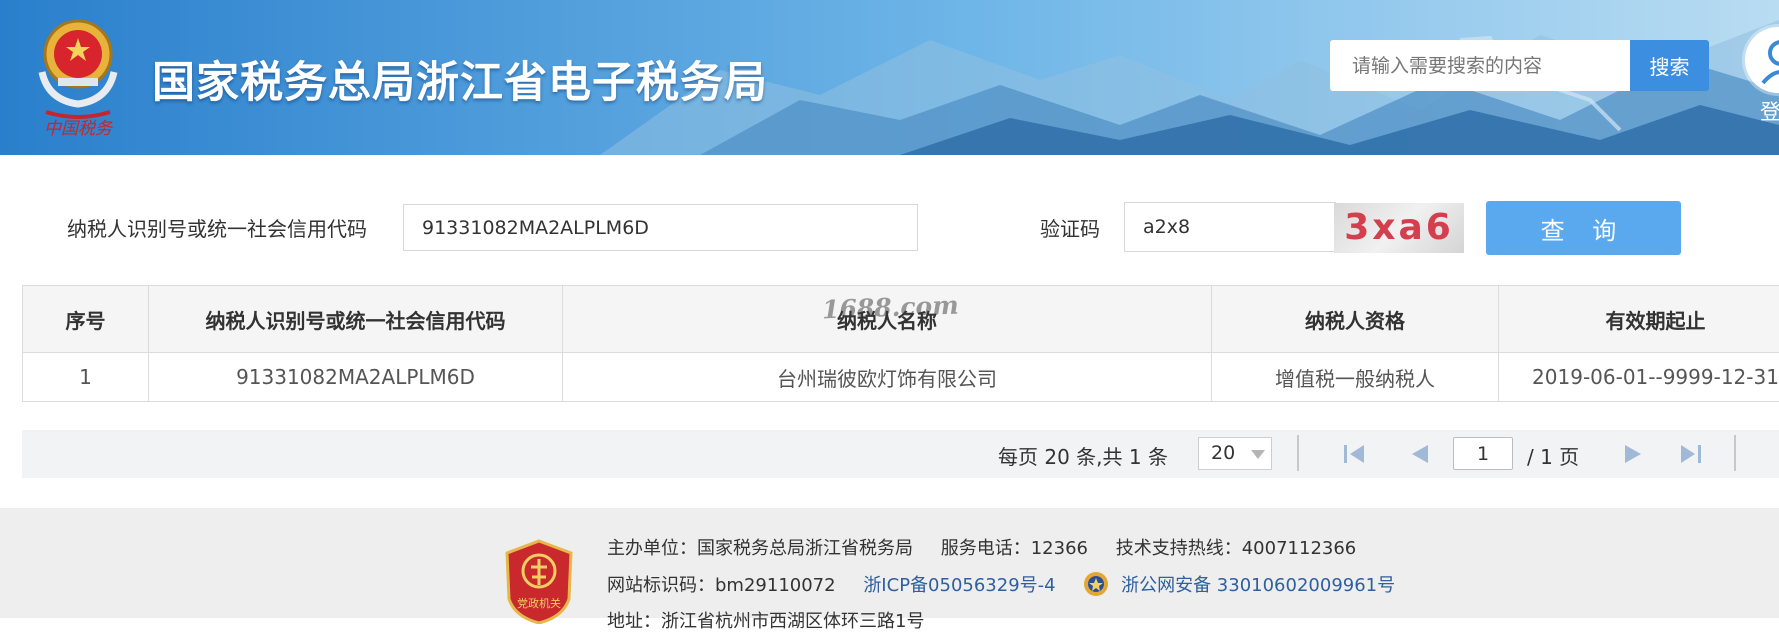  Describe the element at coordinates (1639, 319) in the screenshot. I see `col-header-validity: 有效期起止` at that location.